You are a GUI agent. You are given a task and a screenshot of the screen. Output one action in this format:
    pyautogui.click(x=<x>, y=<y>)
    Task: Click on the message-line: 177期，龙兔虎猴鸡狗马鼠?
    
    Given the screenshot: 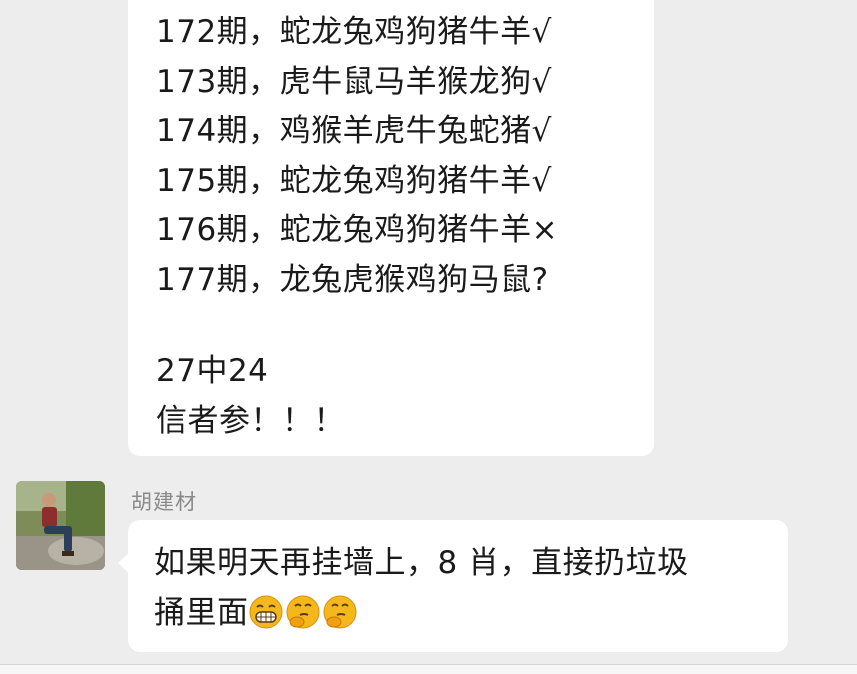 What is the action you would take?
    pyautogui.click(x=352, y=279)
    